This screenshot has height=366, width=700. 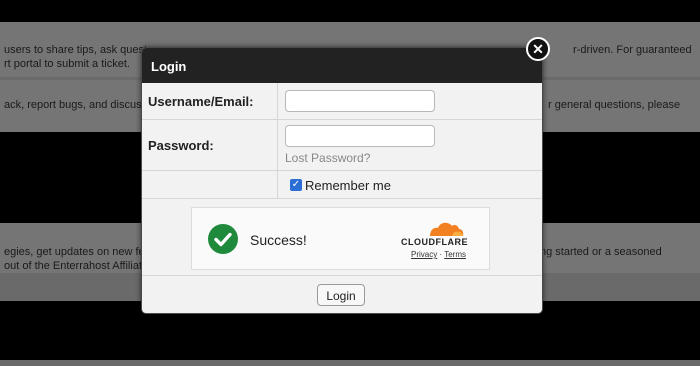 I want to click on username-label-cell: Username/Email:, so click(x=210, y=101).